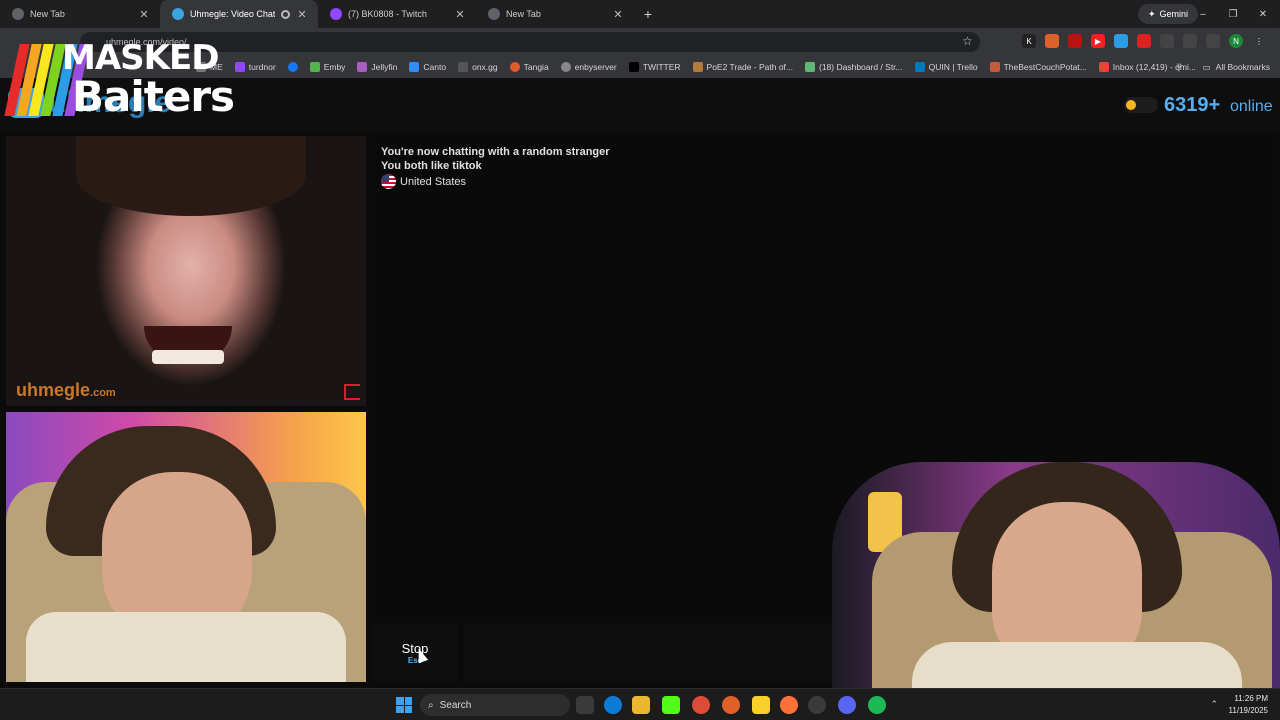 The image size is (1280, 720). I want to click on avatar: N, so click(1236, 41).